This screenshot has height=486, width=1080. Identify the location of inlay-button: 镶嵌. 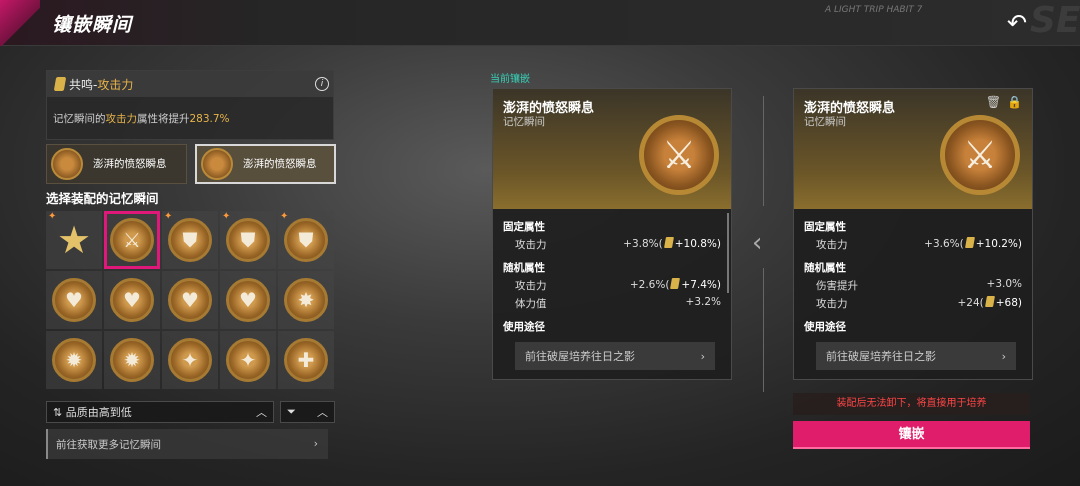
(911, 435).